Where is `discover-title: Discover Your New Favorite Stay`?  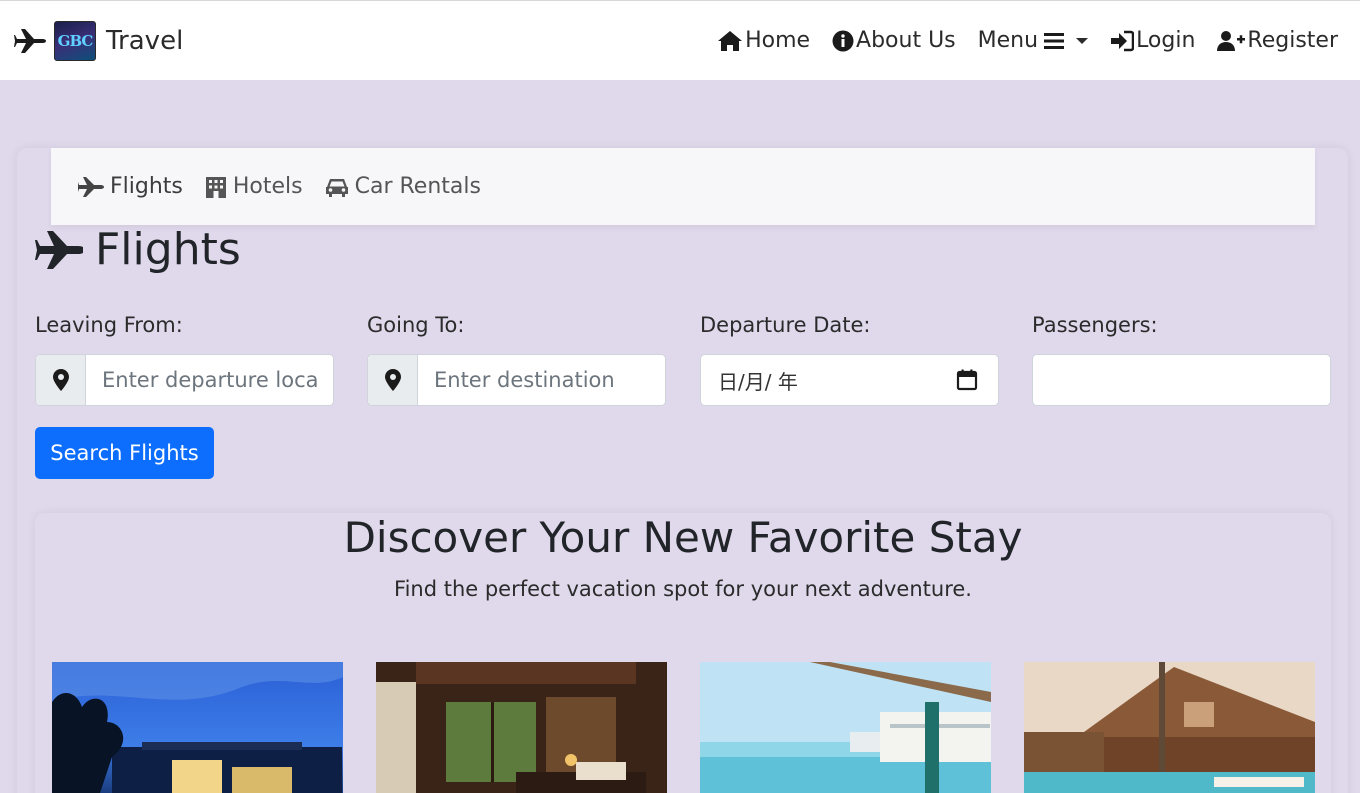 discover-title: Discover Your New Favorite Stay is located at coordinates (683, 537).